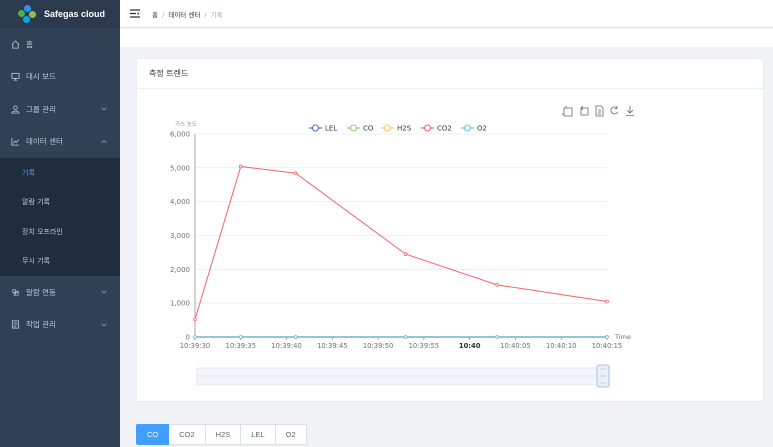 The height and width of the screenshot is (447, 773). Describe the element at coordinates (180, 270) in the screenshot. I see `y-tick-label: 2,000` at that location.